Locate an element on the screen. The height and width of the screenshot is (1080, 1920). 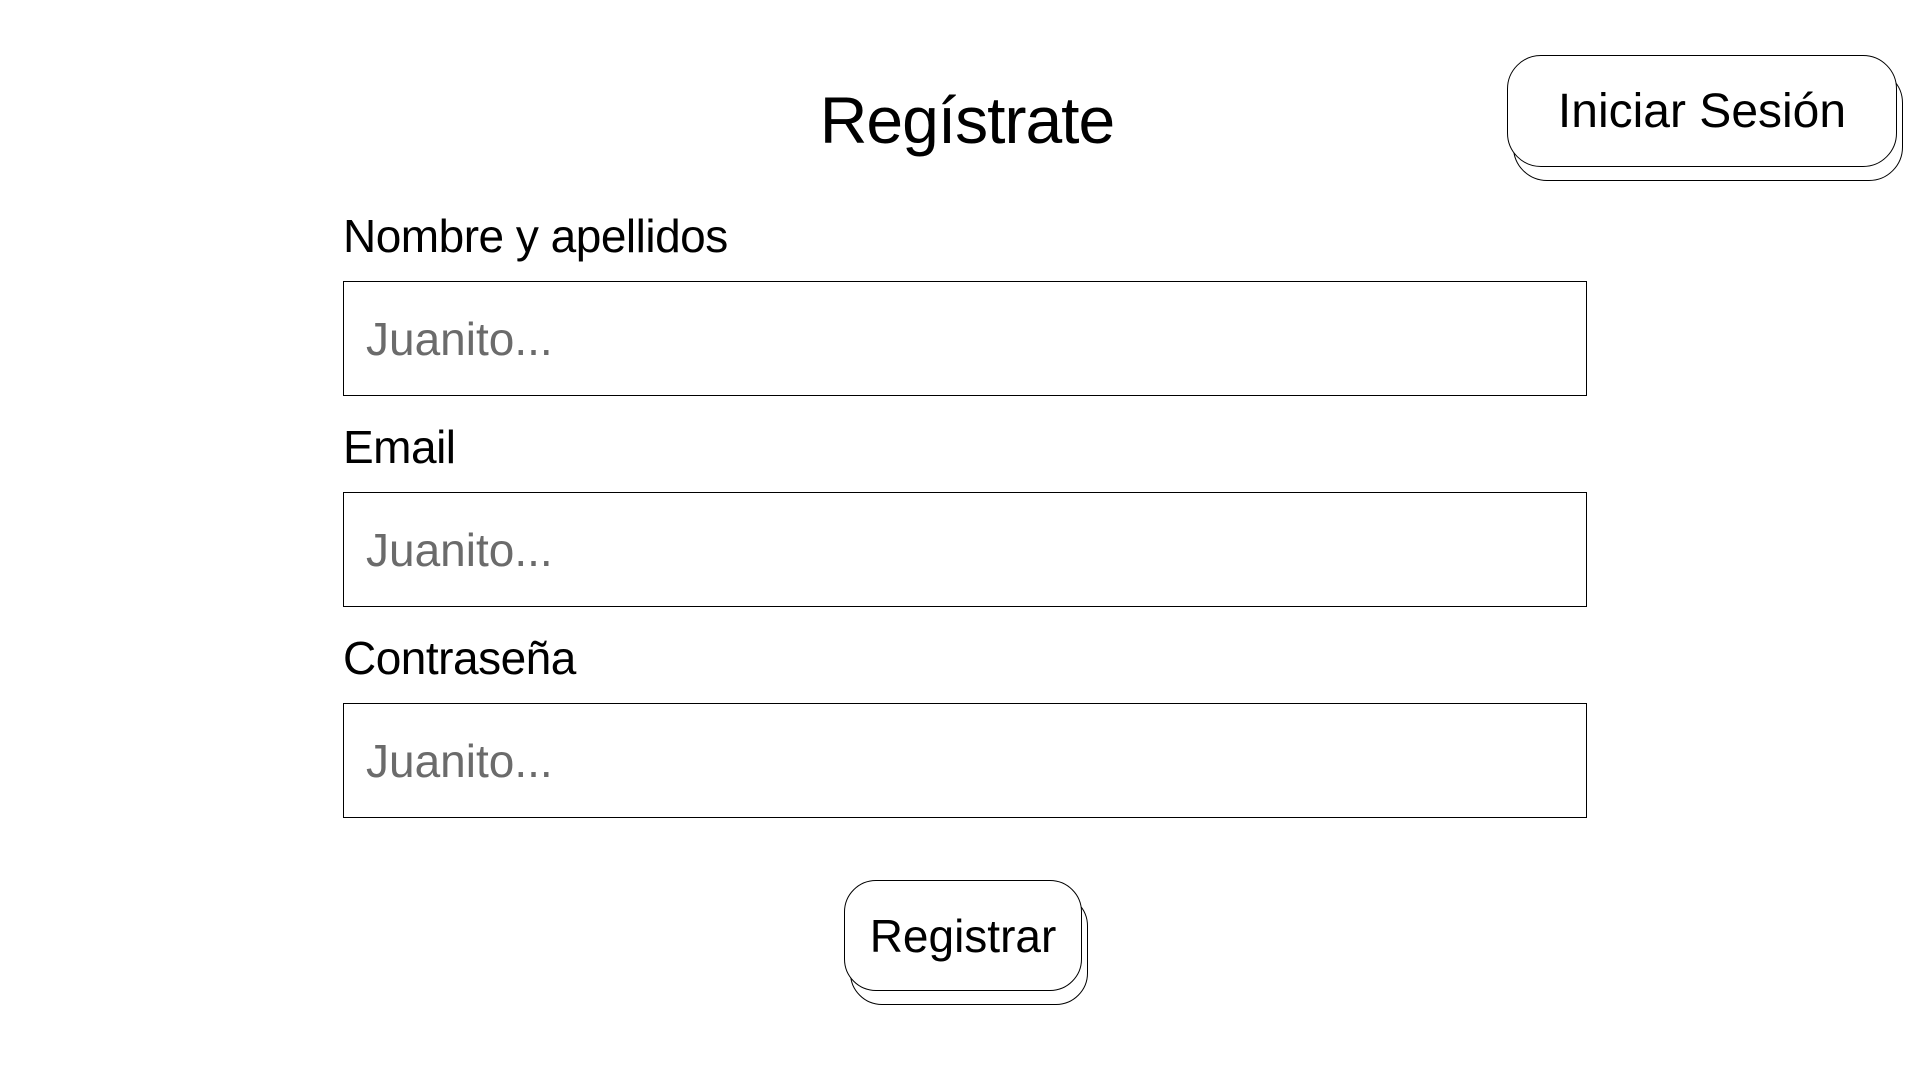
register-button-wrapper: Registrar is located at coordinates (966, 942).